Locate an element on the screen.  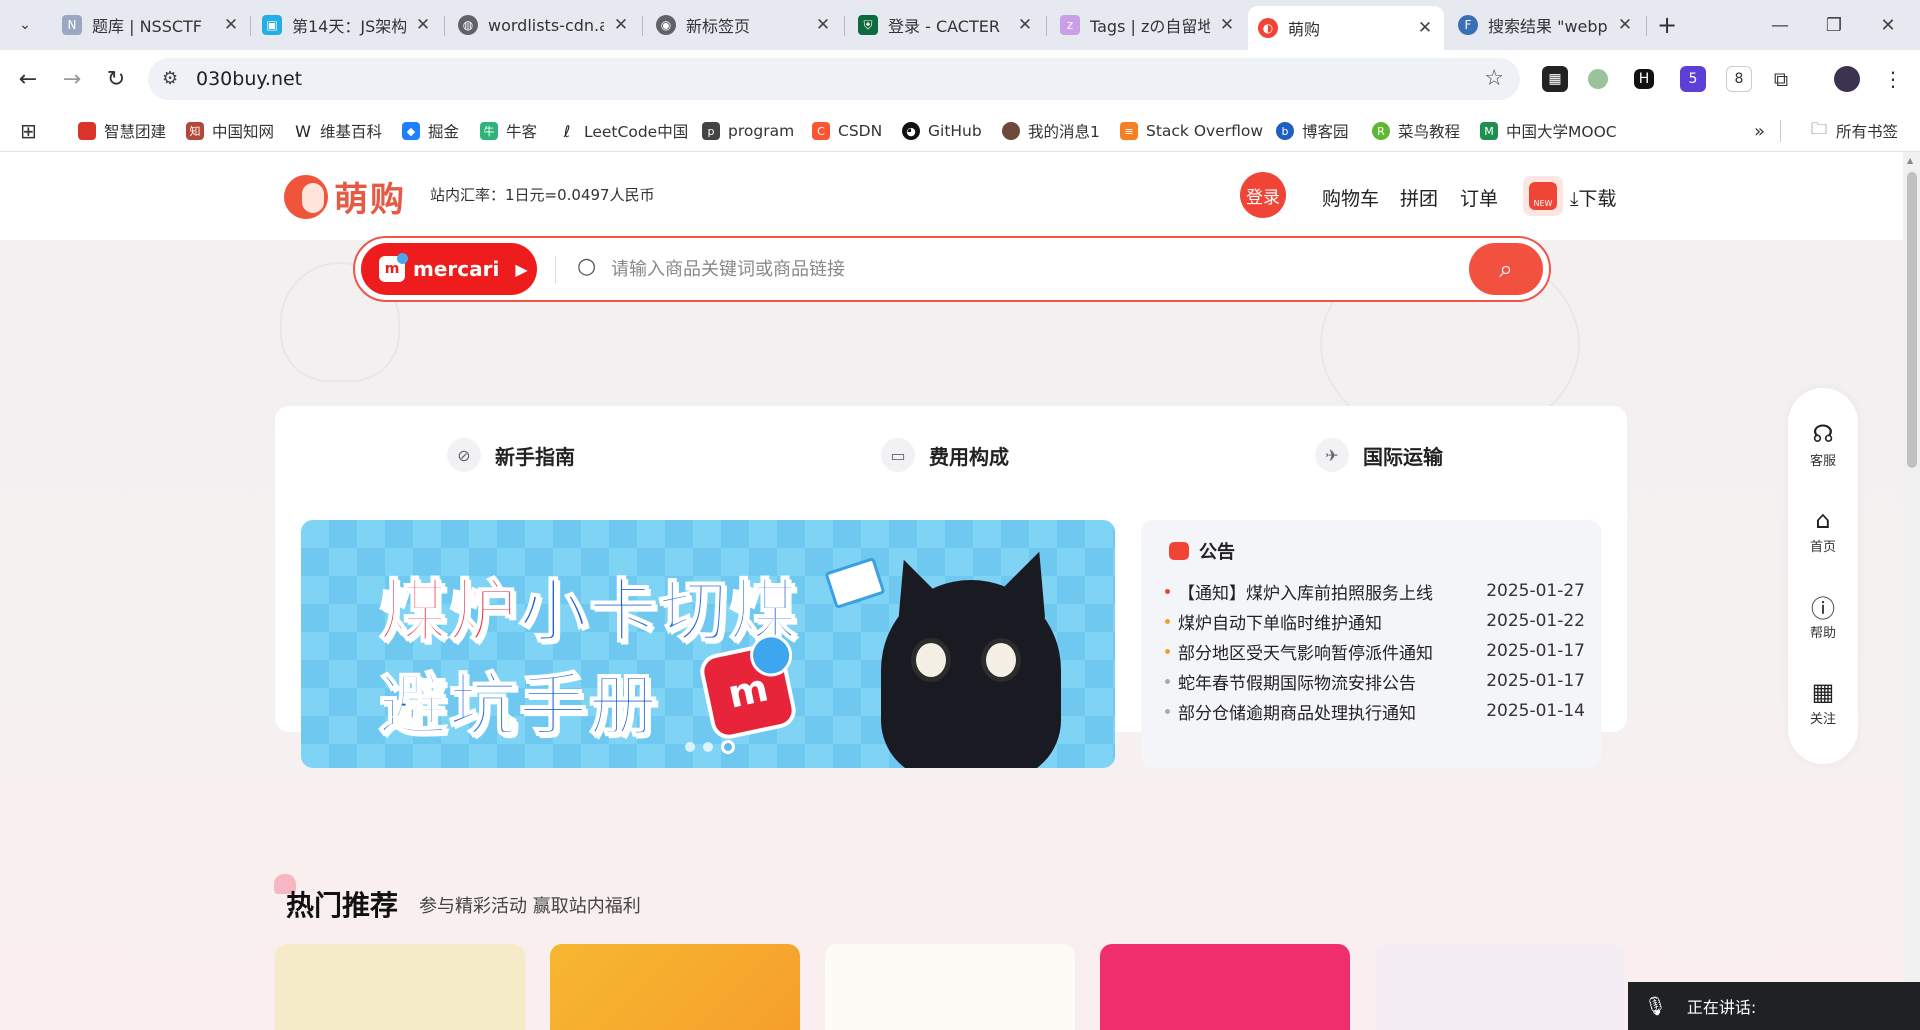
extension-icon-4: 5 is located at coordinates (1693, 79).